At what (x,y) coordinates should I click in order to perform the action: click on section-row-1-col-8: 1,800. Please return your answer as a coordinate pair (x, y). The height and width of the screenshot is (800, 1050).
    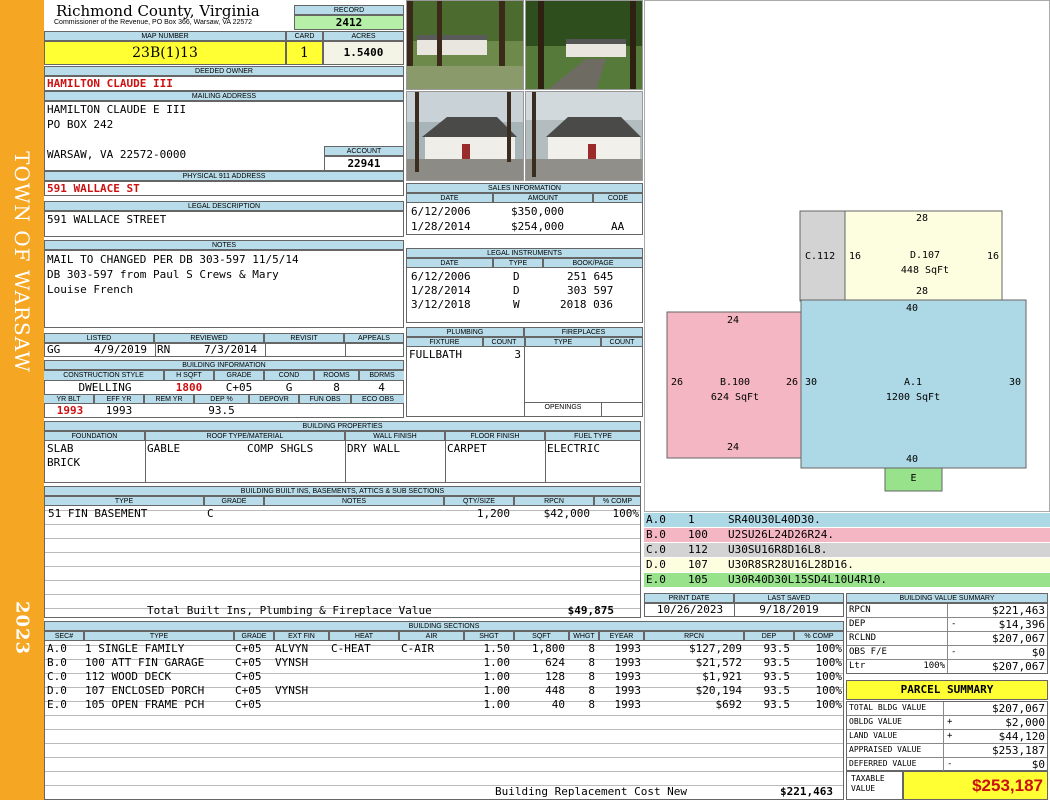
    Looking at the image, I should click on (548, 648).